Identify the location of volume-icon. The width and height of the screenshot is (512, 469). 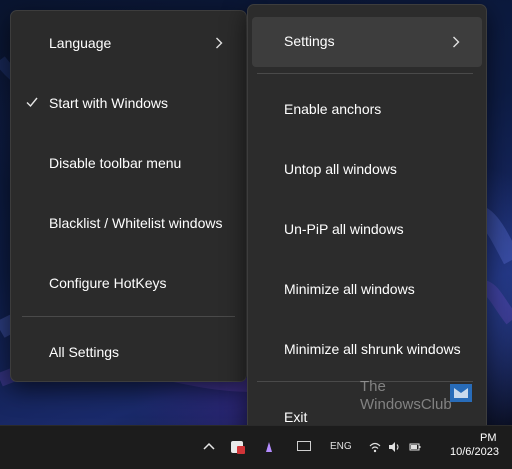
(394, 447).